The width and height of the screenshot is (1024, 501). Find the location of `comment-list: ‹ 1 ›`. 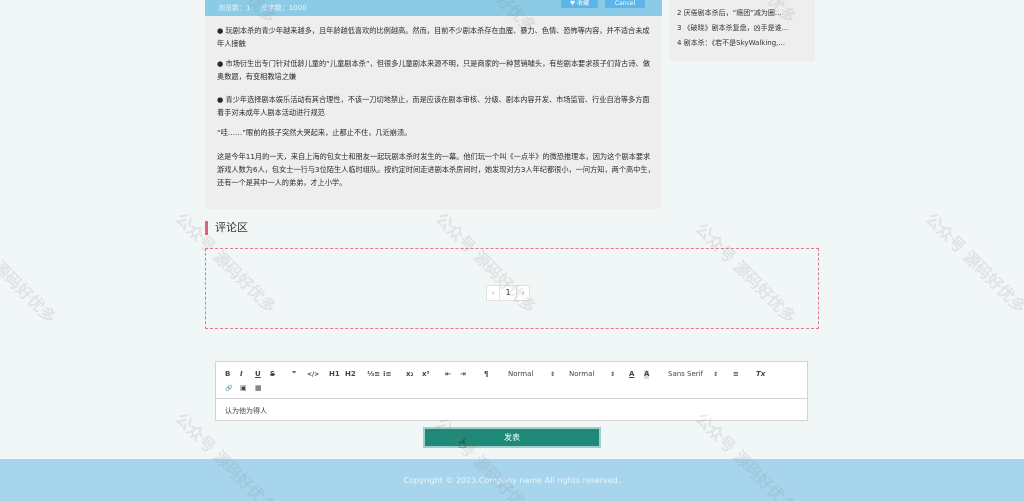

comment-list: ‹ 1 › is located at coordinates (512, 288).